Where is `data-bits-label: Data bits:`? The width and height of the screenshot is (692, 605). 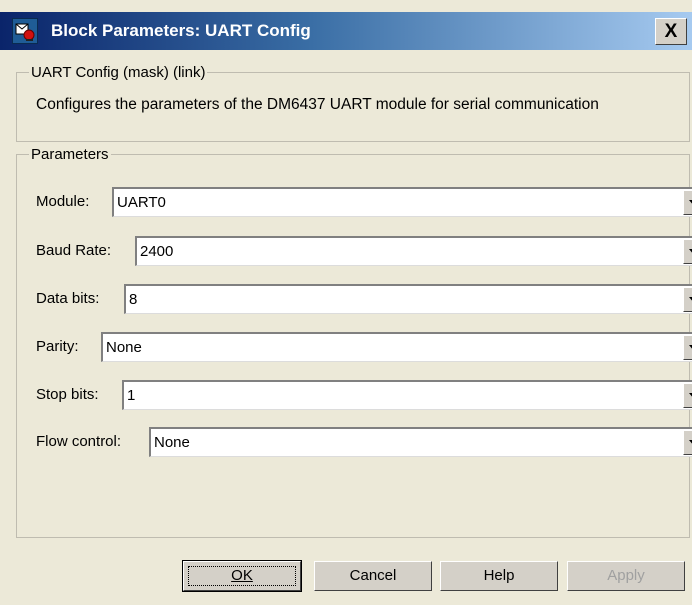 data-bits-label: Data bits: is located at coordinates (68, 298).